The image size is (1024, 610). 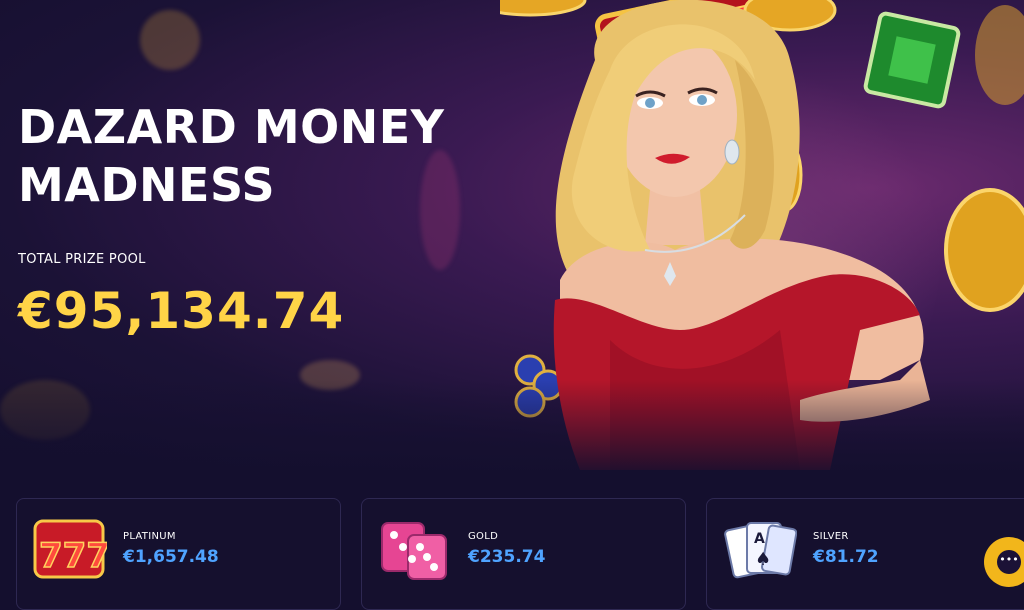 What do you see at coordinates (831, 536) in the screenshot?
I see `tier-name: SILVER` at bounding box center [831, 536].